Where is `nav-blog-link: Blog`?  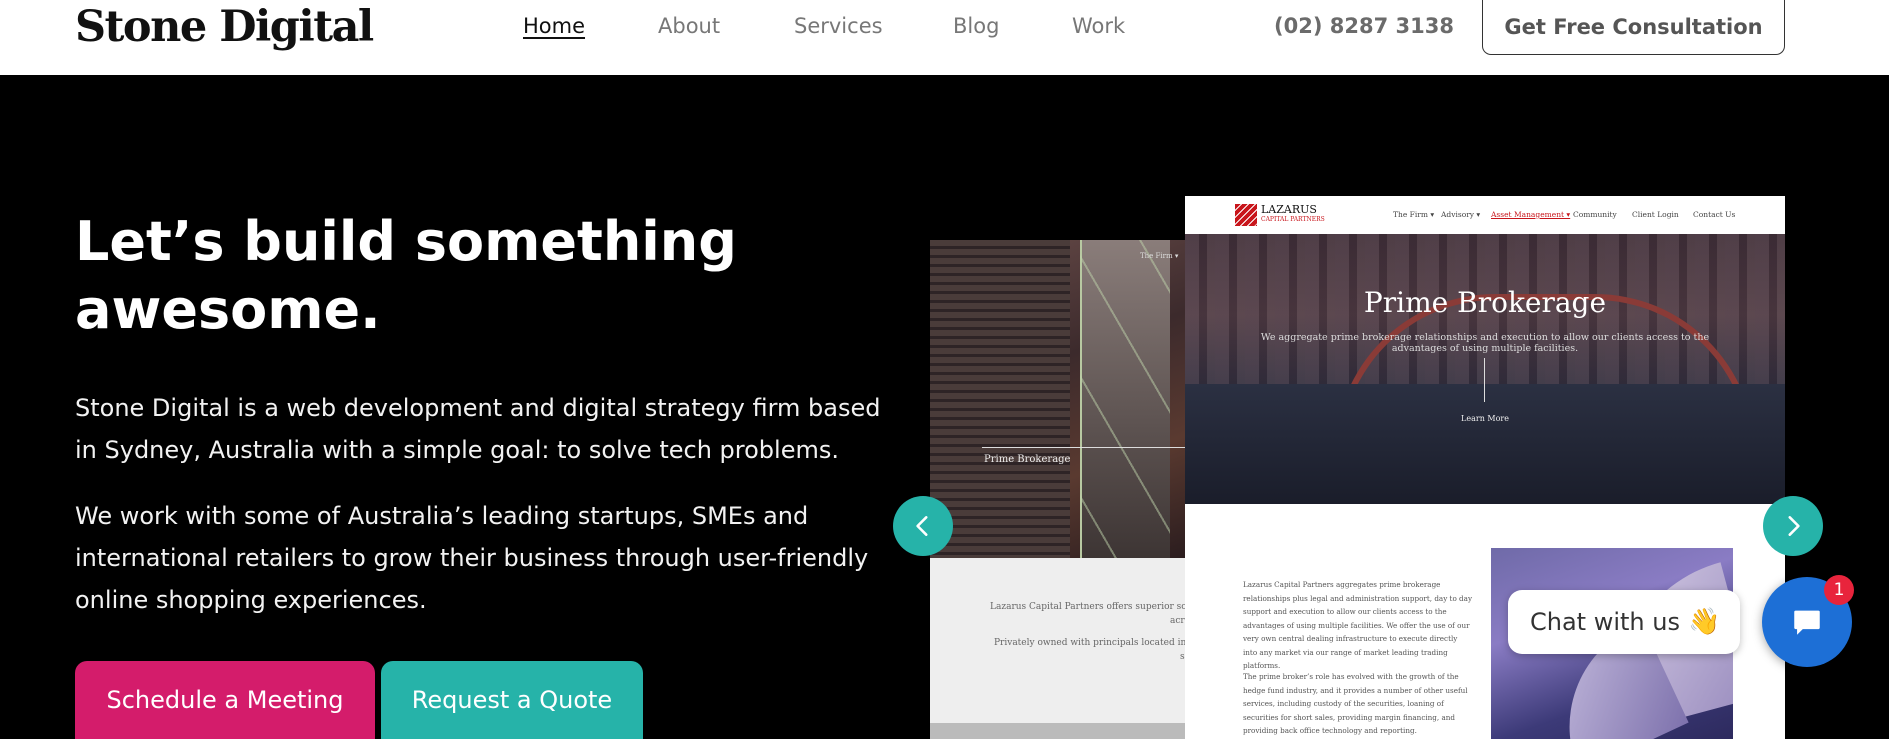 nav-blog-link: Blog is located at coordinates (976, 26).